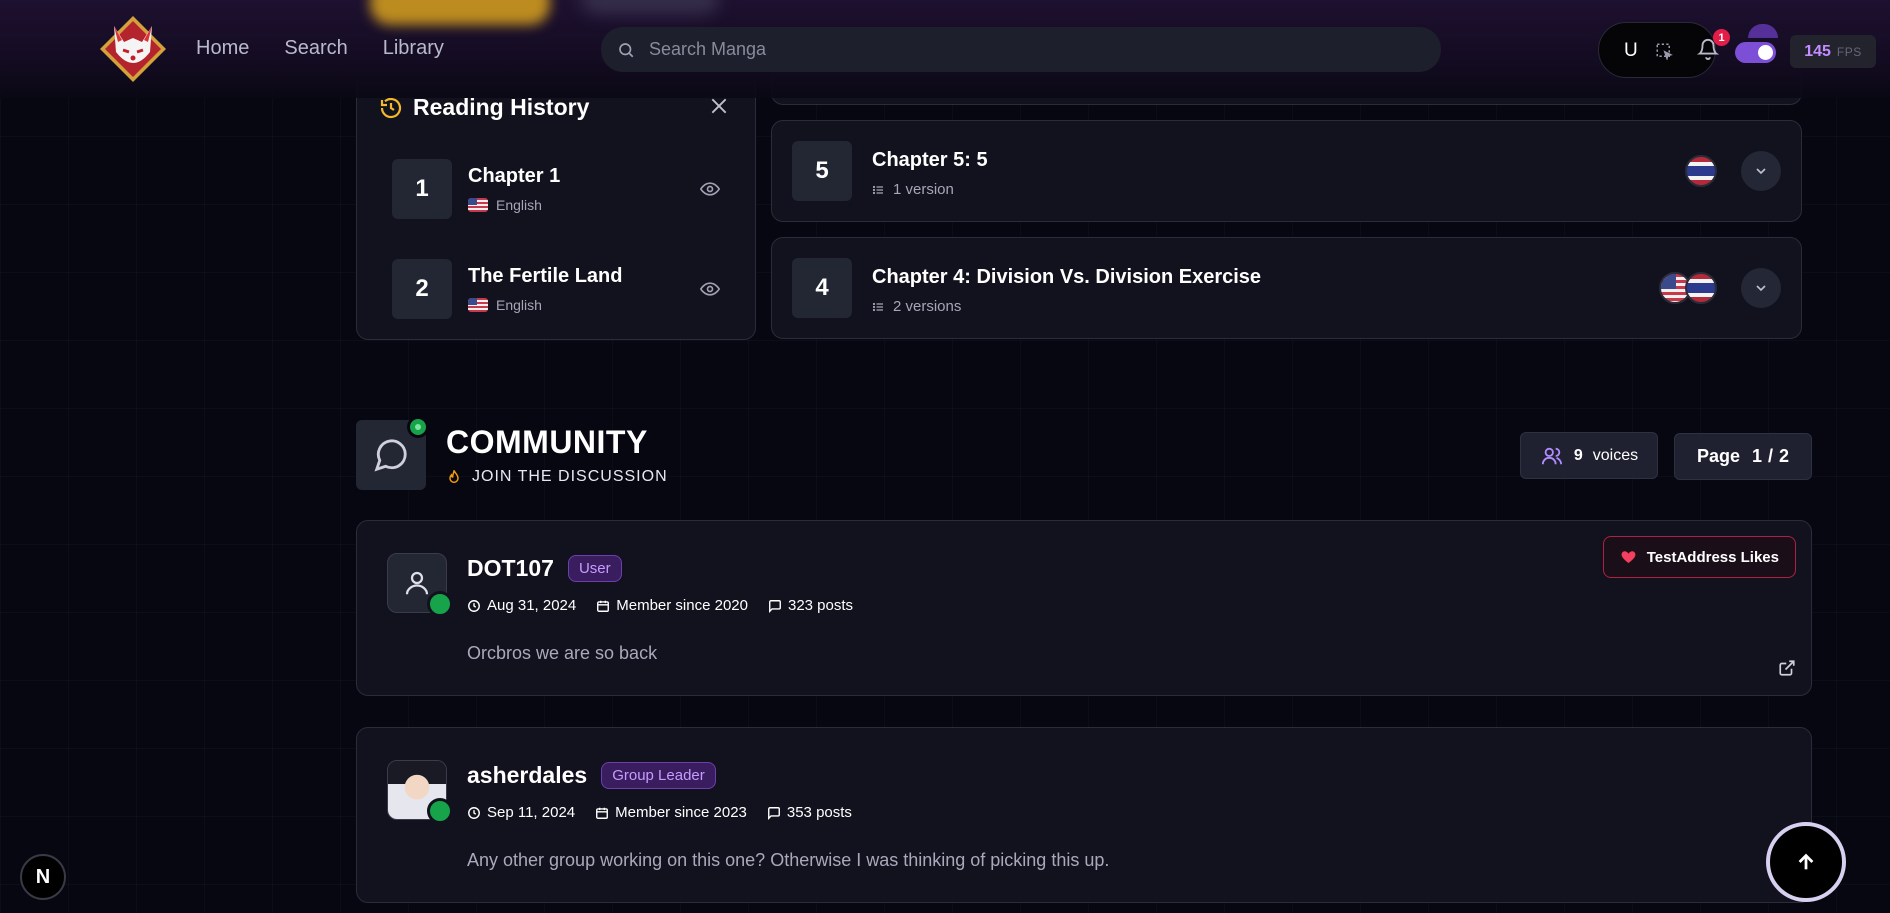 The image size is (1890, 913). I want to click on page-indicator: Page 1 / 2, so click(1743, 456).